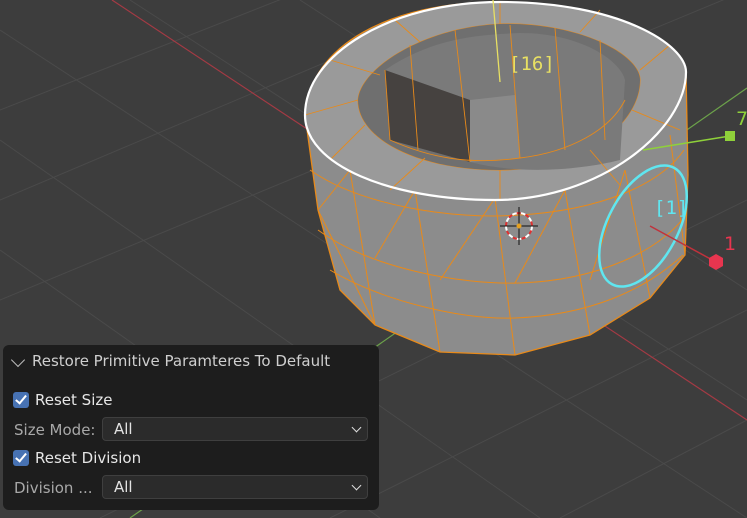 The height and width of the screenshot is (518, 747). Describe the element at coordinates (730, 136) in the screenshot. I see `gizmo-y-handle` at that location.